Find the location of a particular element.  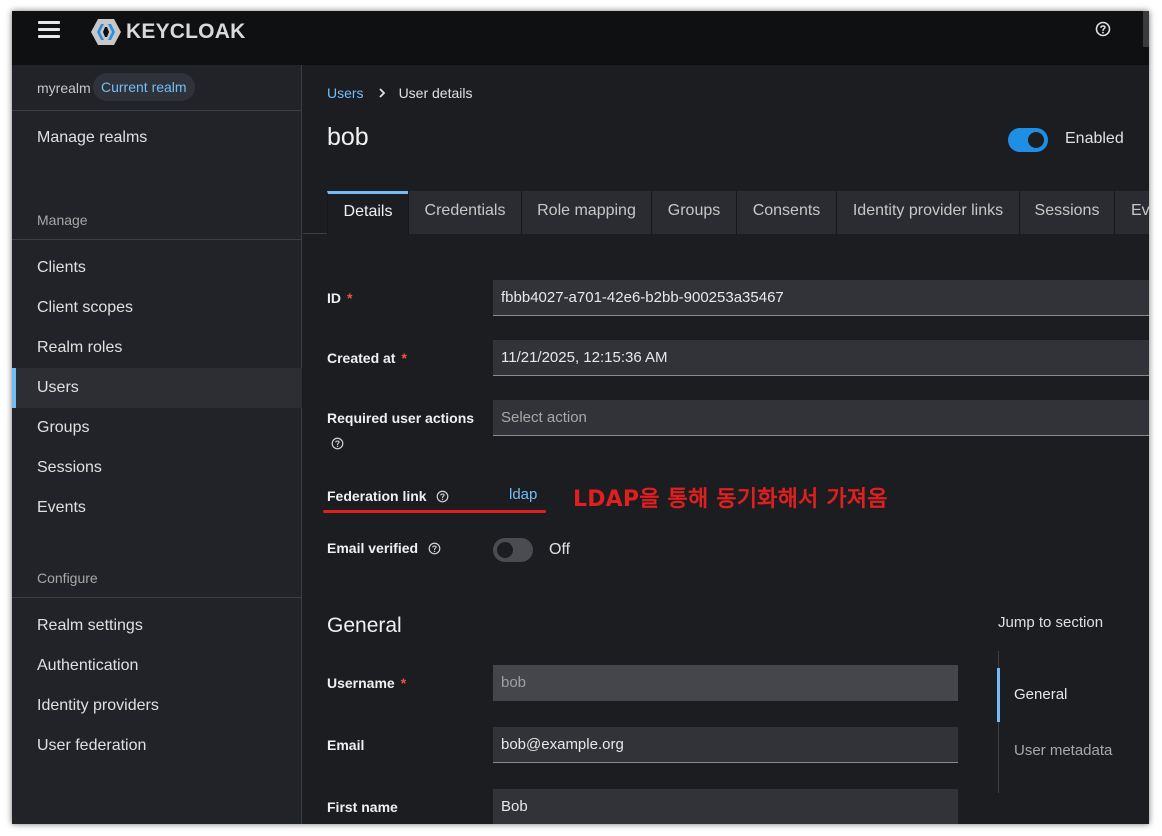

jump-link-general: General is located at coordinates (1040, 694).